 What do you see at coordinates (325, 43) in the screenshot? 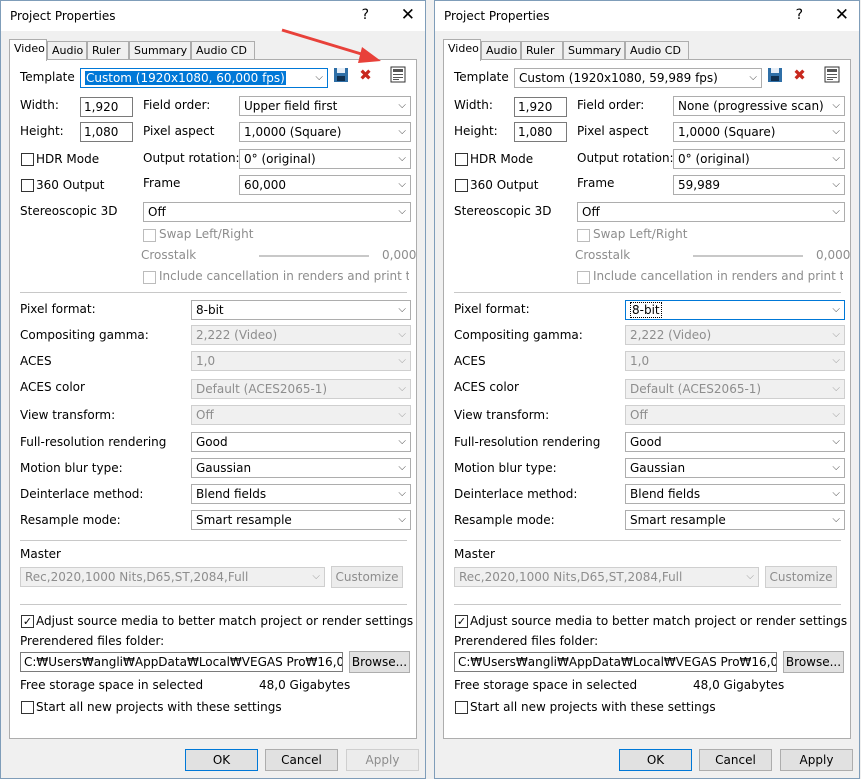
I see `annotation-arrow-shaft` at bounding box center [325, 43].